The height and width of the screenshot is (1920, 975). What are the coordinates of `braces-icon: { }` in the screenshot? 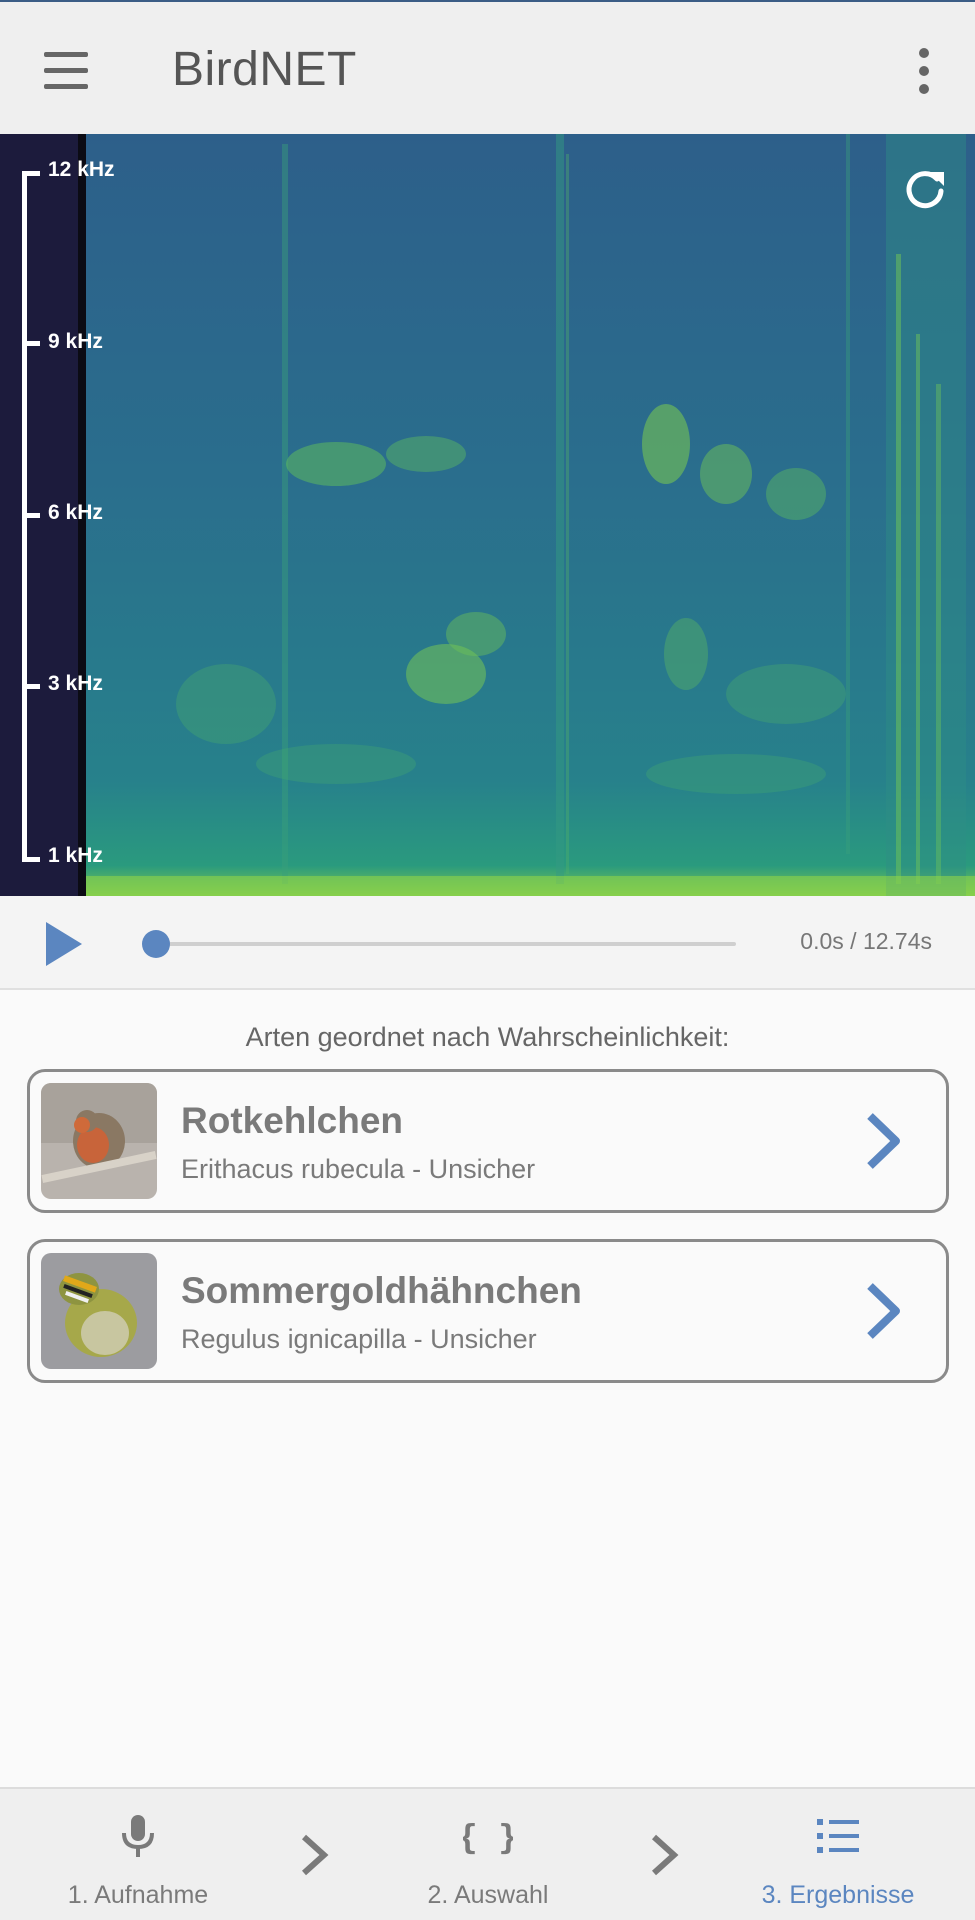 It's located at (488, 1838).